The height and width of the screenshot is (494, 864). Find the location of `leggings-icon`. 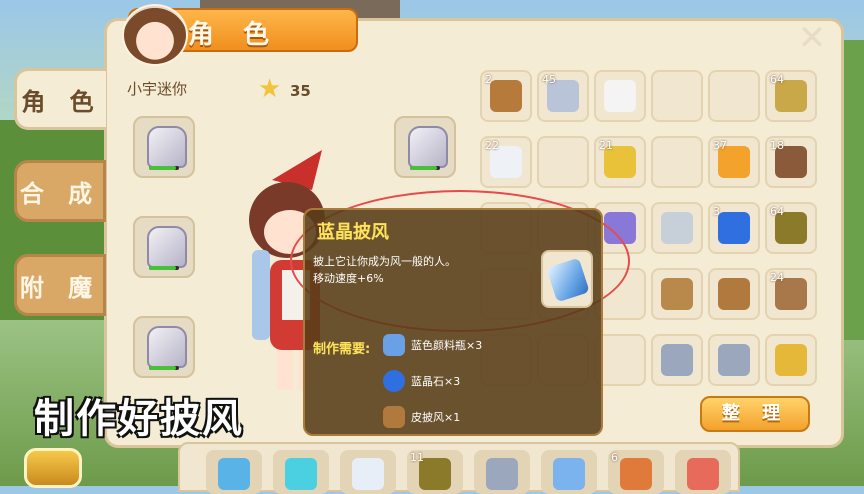

leggings-icon is located at coordinates (167, 347).